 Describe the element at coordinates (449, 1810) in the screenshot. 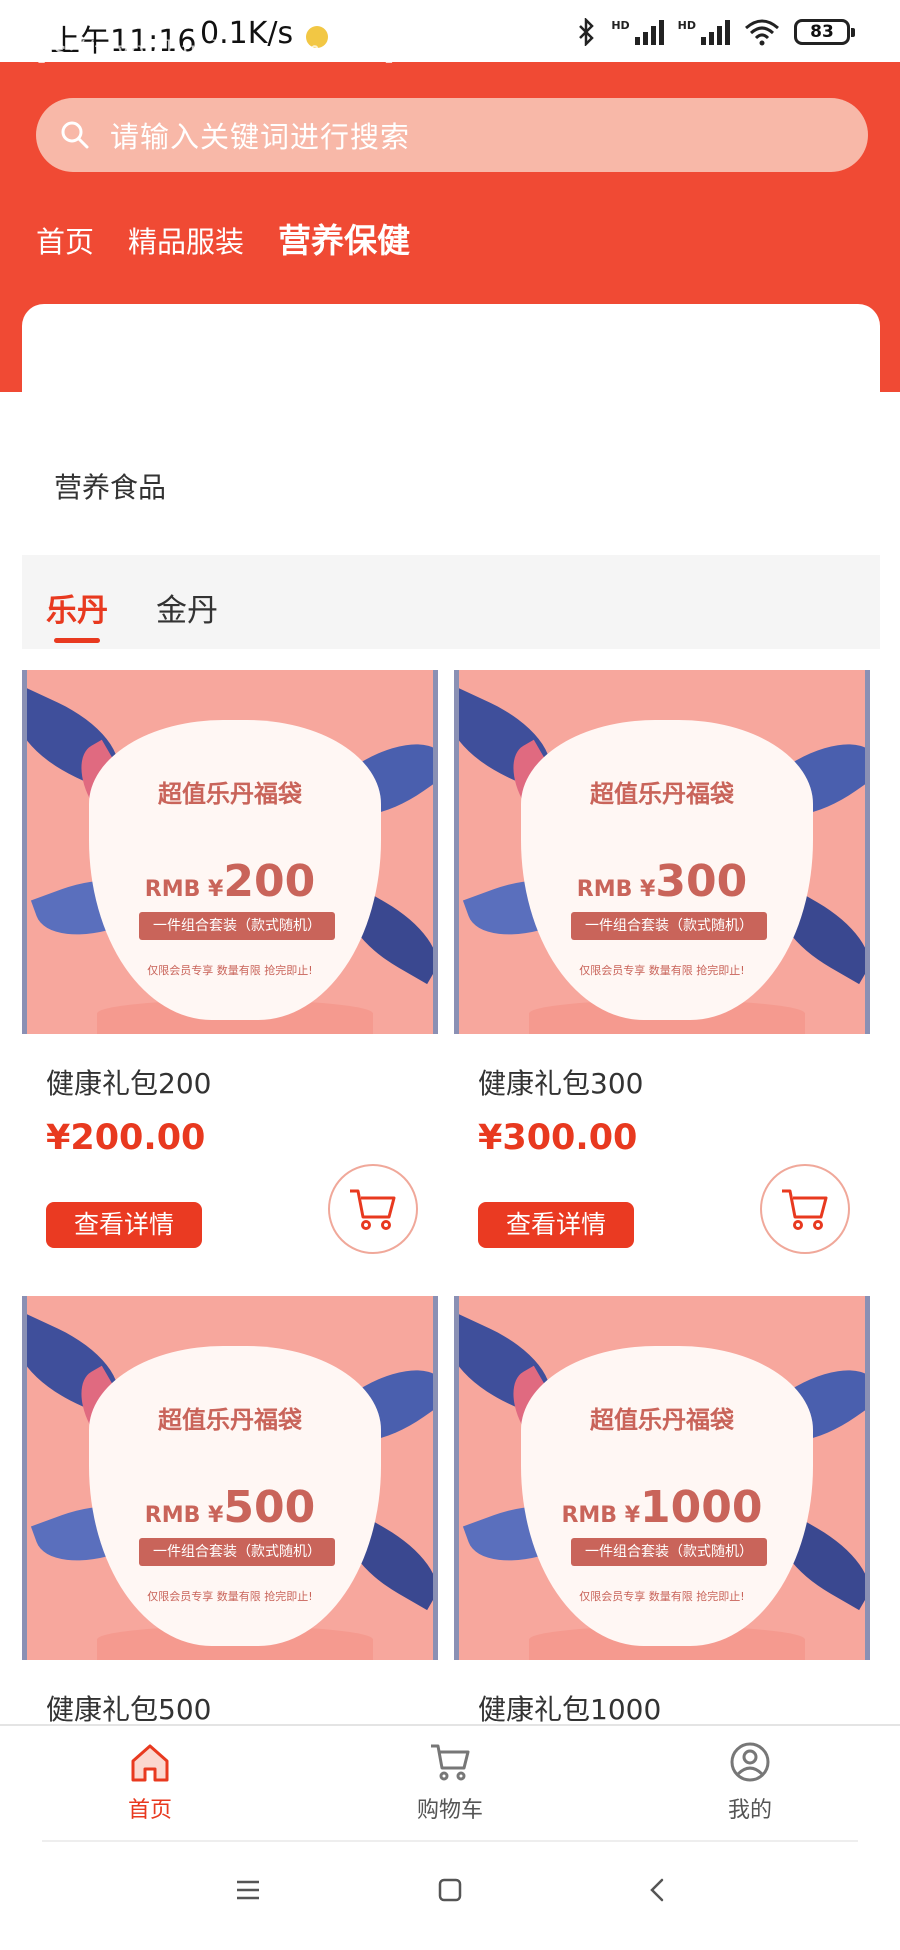

I see `tabbar-label-cart: 购物车` at that location.